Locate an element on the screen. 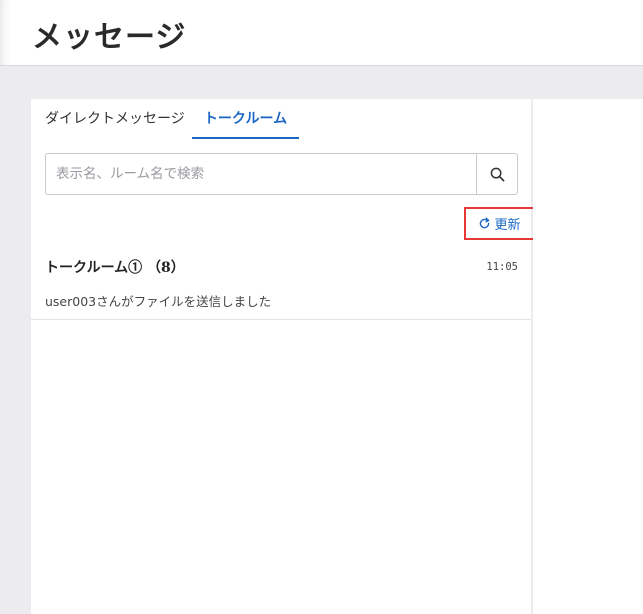 Image resolution: width=643 pixels, height=614 pixels. search-icon is located at coordinates (497, 174).